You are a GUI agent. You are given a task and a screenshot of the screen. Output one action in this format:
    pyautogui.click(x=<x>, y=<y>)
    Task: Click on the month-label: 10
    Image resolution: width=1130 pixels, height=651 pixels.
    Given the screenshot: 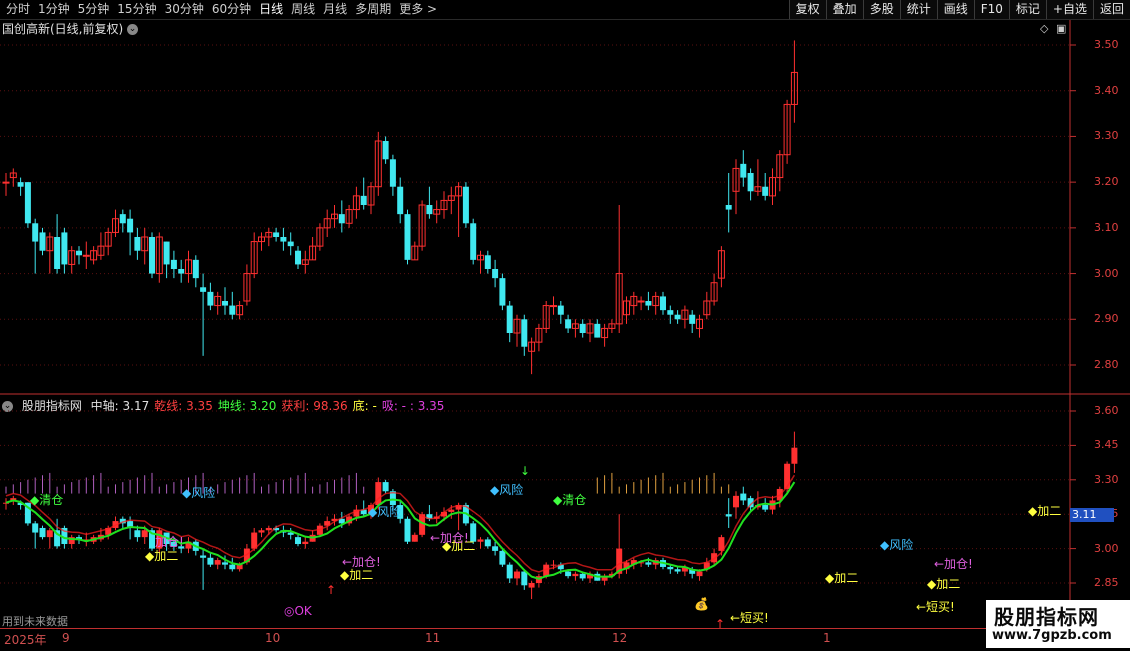 What is the action you would take?
    pyautogui.click(x=273, y=638)
    